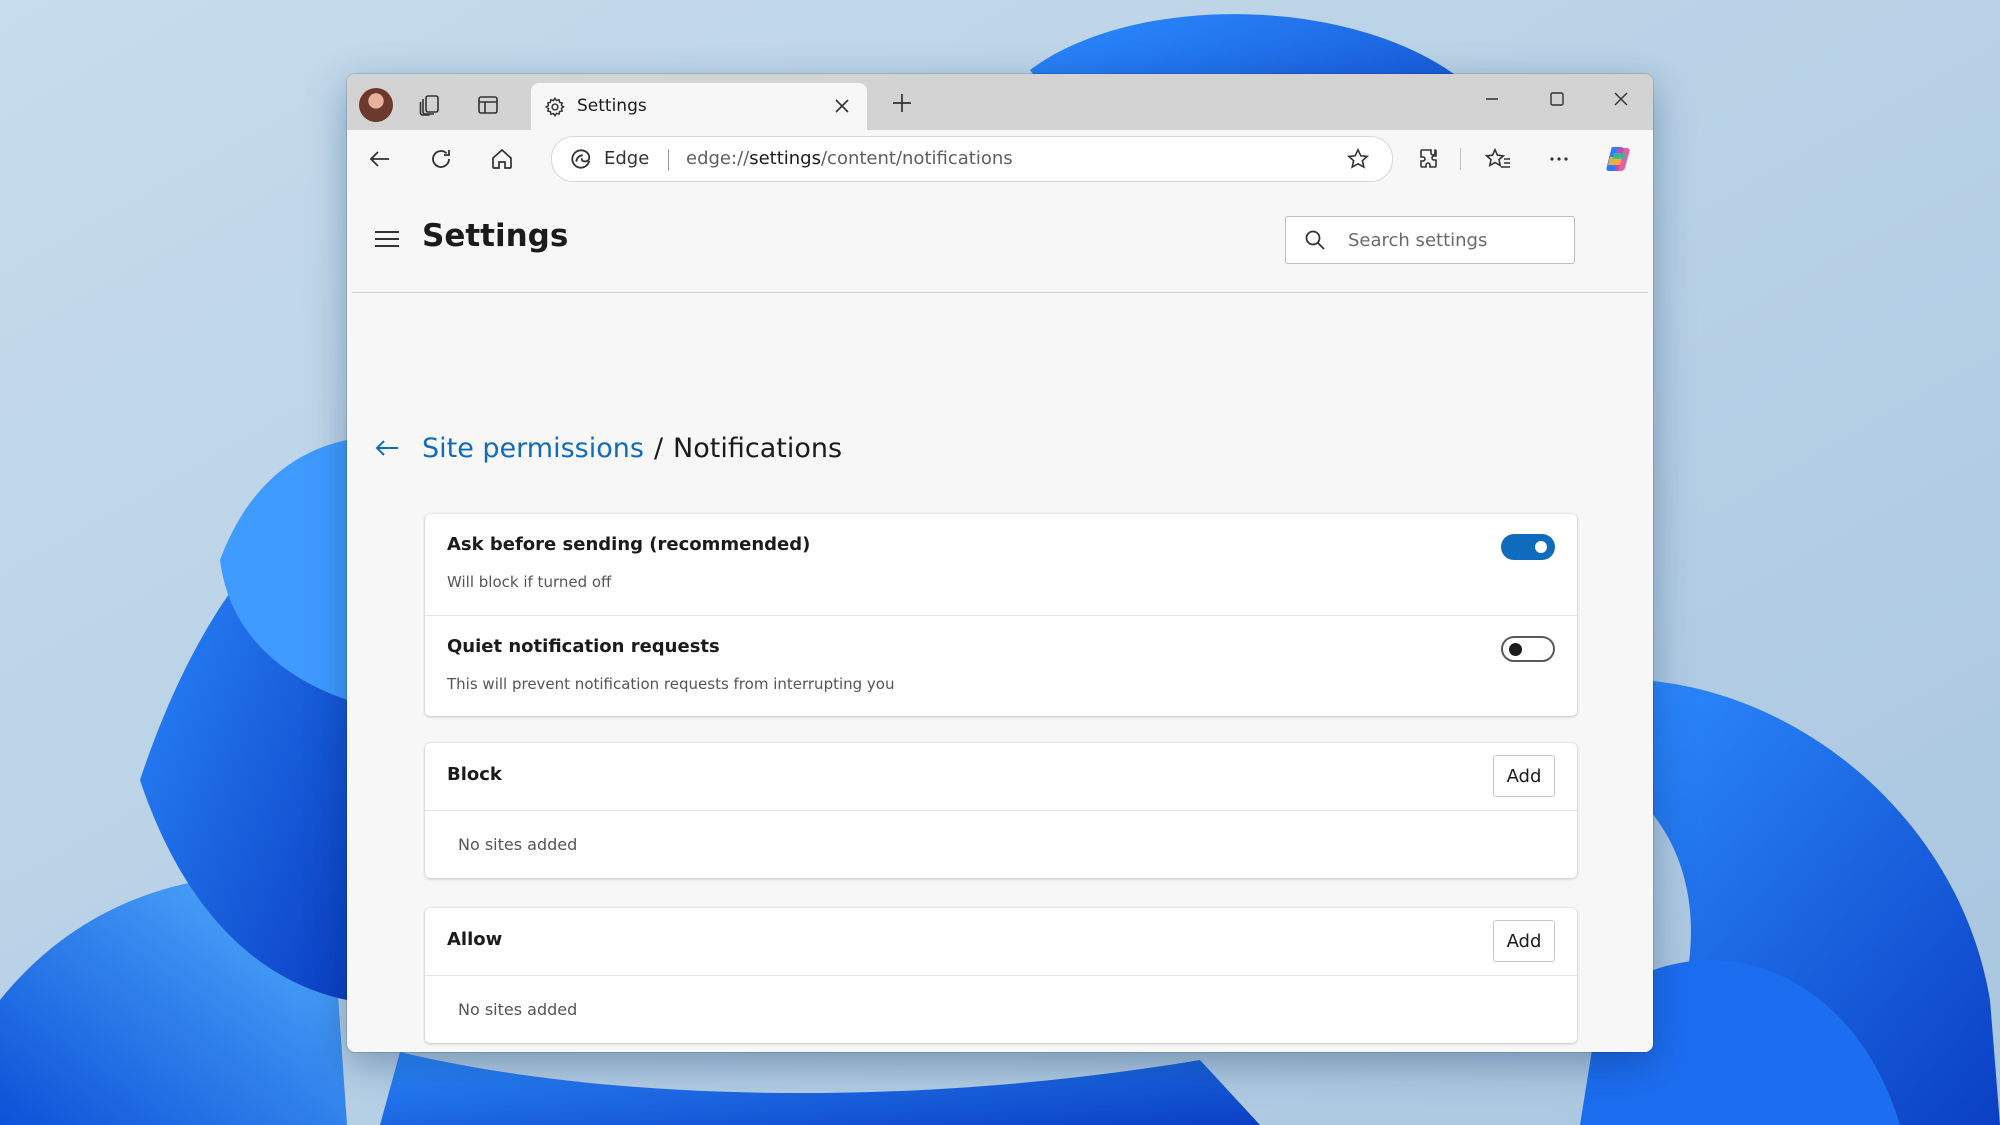  Describe the element at coordinates (1000, 102) in the screenshot. I see `tab-strip: Settings` at that location.